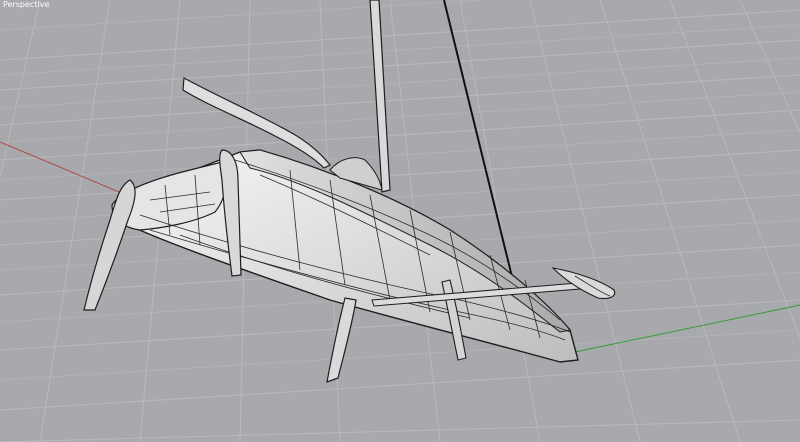 The image size is (800, 442). I want to click on rear-foil-left, so click(109, 245).